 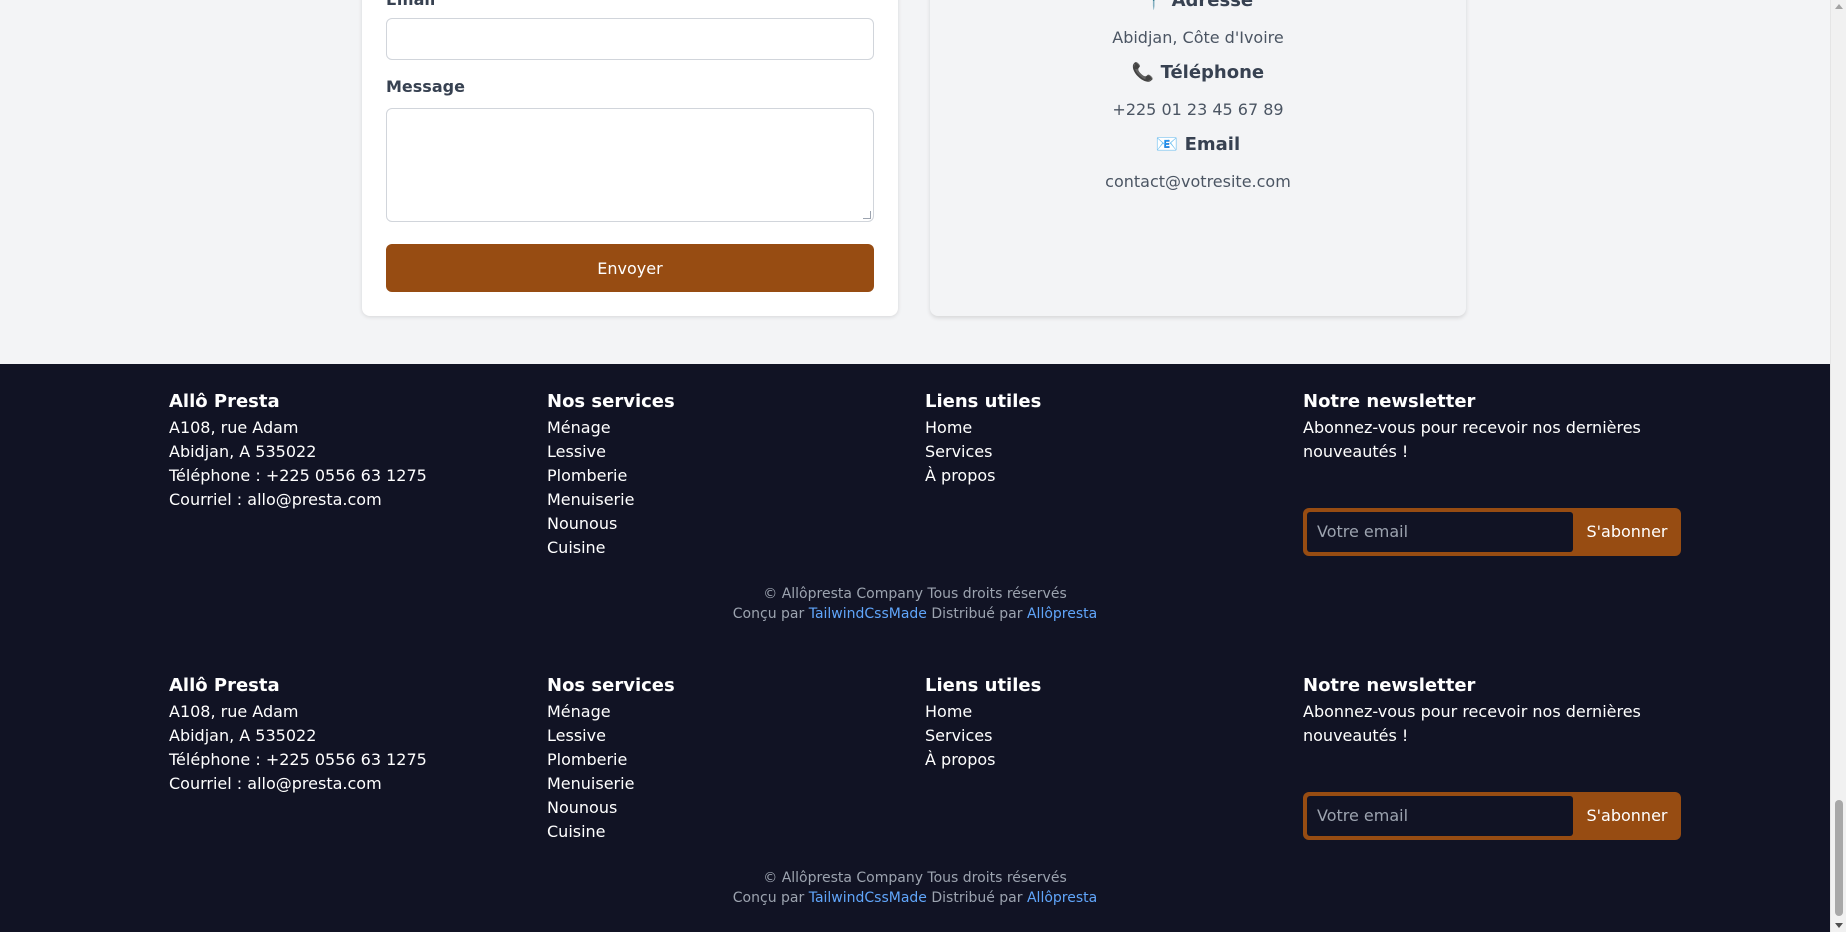 What do you see at coordinates (1154, 5) in the screenshot?
I see `pin-icon: 📍` at bounding box center [1154, 5].